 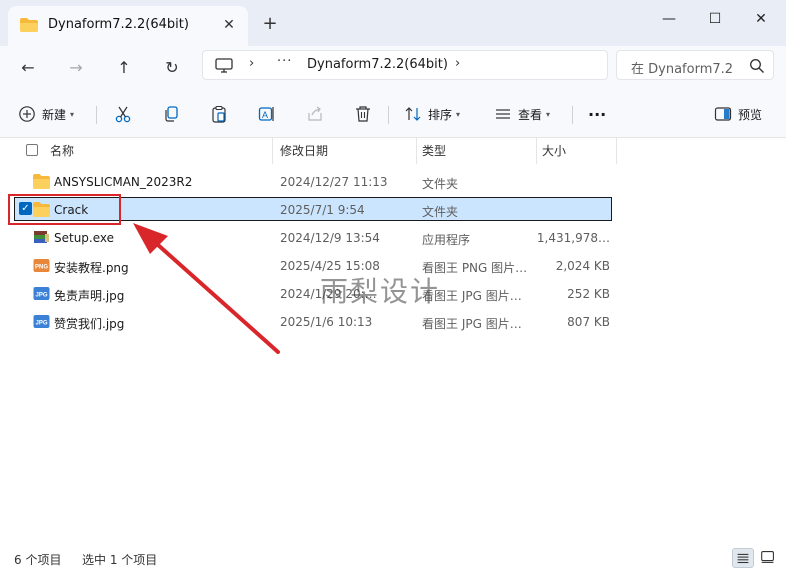 I want to click on delete-button, so click(x=363, y=114).